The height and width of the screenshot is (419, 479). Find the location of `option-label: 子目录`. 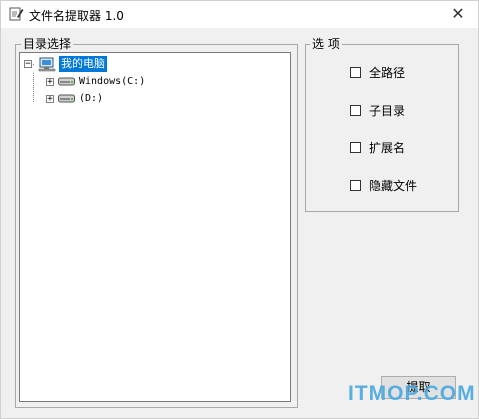

option-label: 子目录 is located at coordinates (387, 111).